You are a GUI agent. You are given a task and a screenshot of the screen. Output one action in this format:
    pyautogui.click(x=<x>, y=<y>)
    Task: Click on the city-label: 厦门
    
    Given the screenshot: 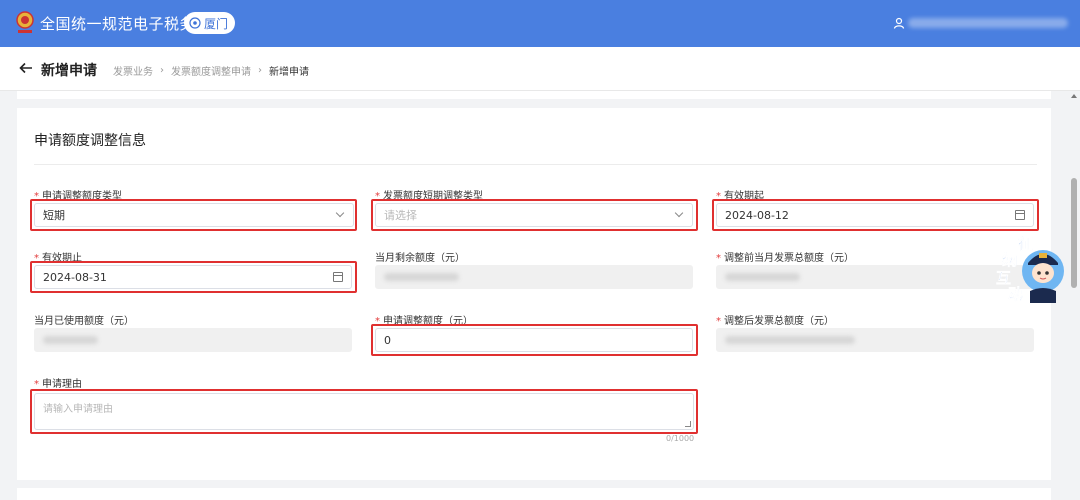 What is the action you would take?
    pyautogui.click(x=216, y=23)
    